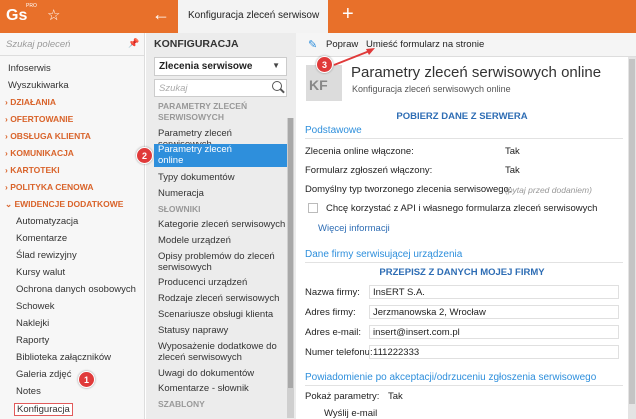 This screenshot has height=419, width=636. I want to click on badge-1: 1, so click(86, 379).